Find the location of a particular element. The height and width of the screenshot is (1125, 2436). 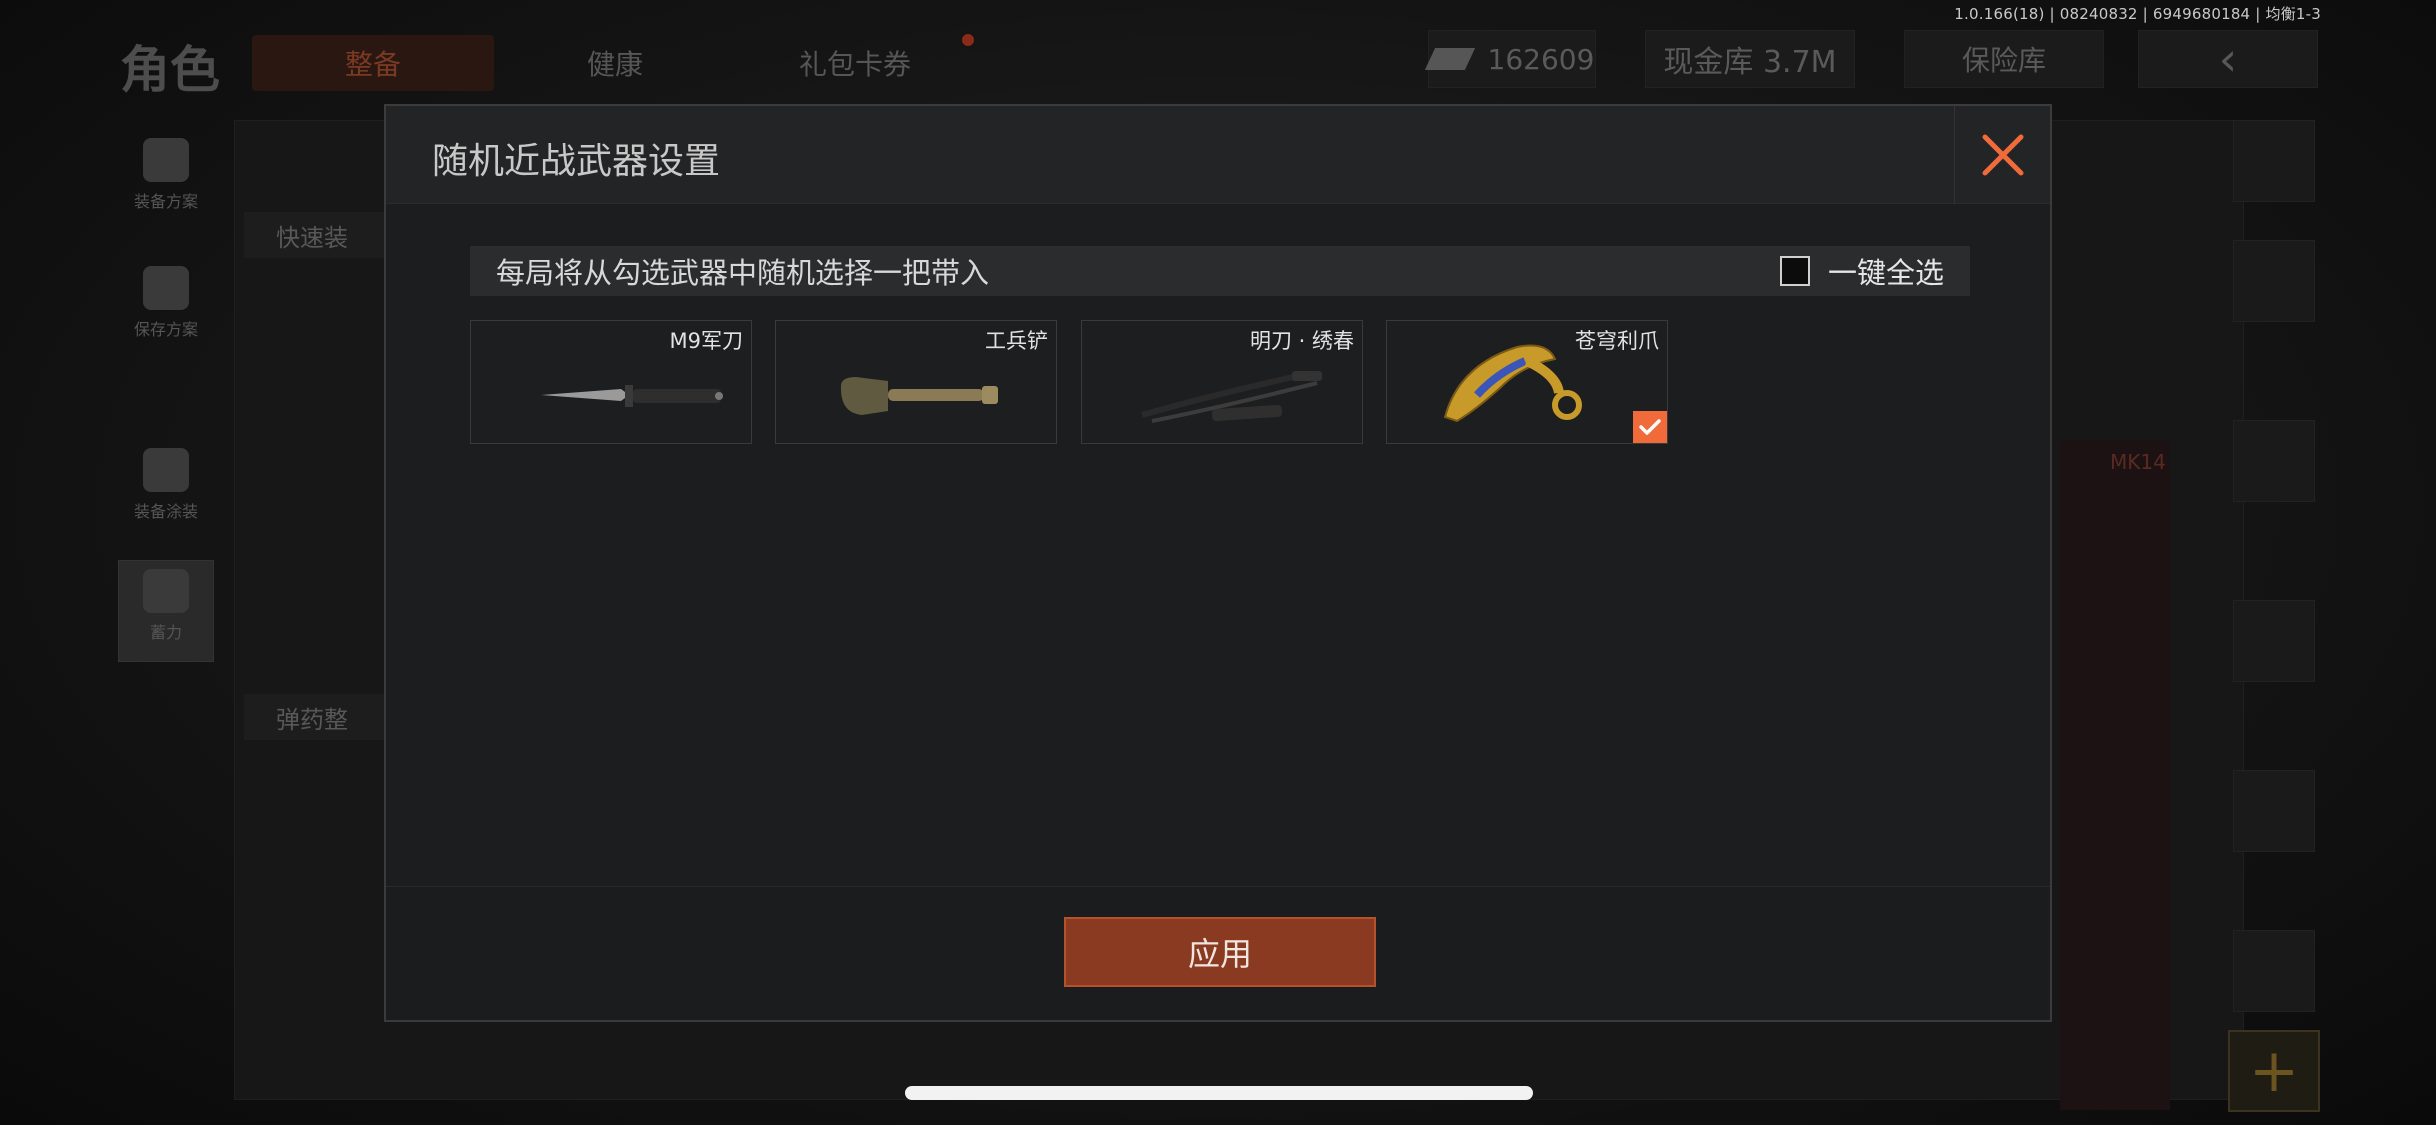

download-icon is located at coordinates (166, 288).